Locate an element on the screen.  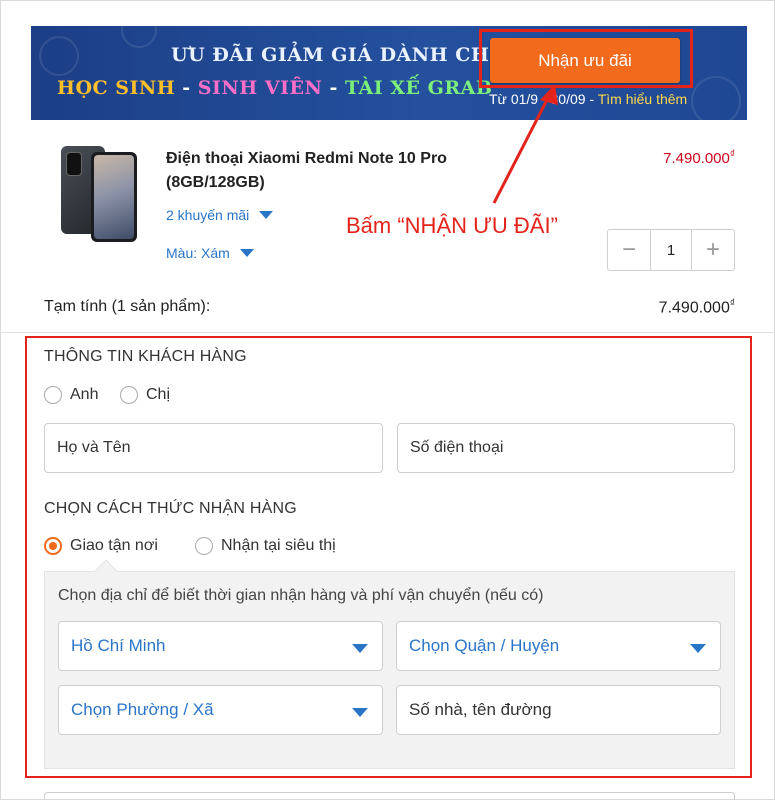
product-image is located at coordinates (99, 194).